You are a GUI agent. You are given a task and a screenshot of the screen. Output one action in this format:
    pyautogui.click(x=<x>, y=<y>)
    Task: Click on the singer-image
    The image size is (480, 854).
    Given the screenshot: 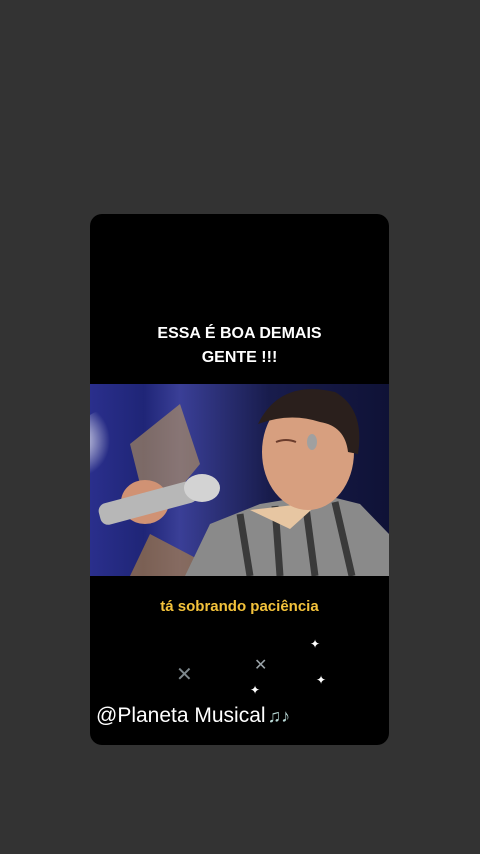 What is the action you would take?
    pyautogui.click(x=239, y=482)
    